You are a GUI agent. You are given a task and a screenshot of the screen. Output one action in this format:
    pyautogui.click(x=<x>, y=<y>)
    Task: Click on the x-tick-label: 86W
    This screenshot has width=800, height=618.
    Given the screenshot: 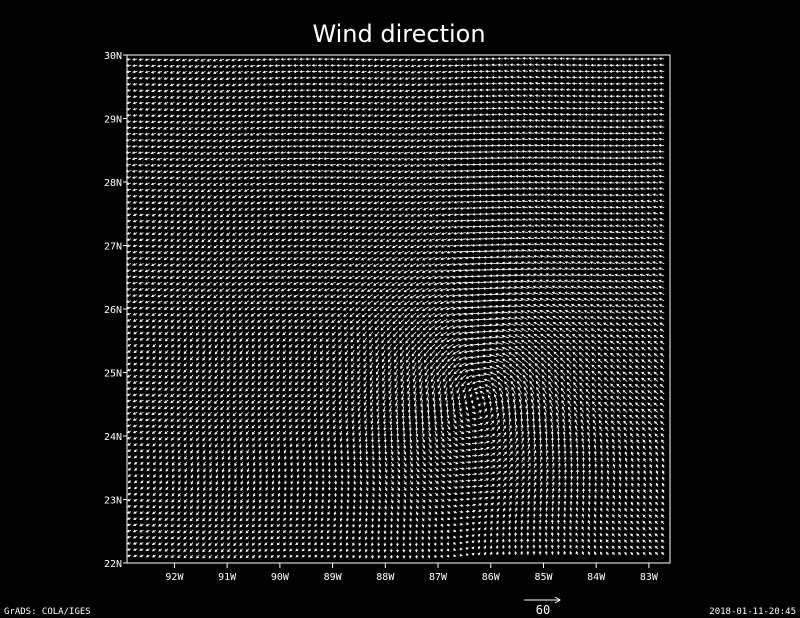 What is the action you would take?
    pyautogui.click(x=491, y=577)
    